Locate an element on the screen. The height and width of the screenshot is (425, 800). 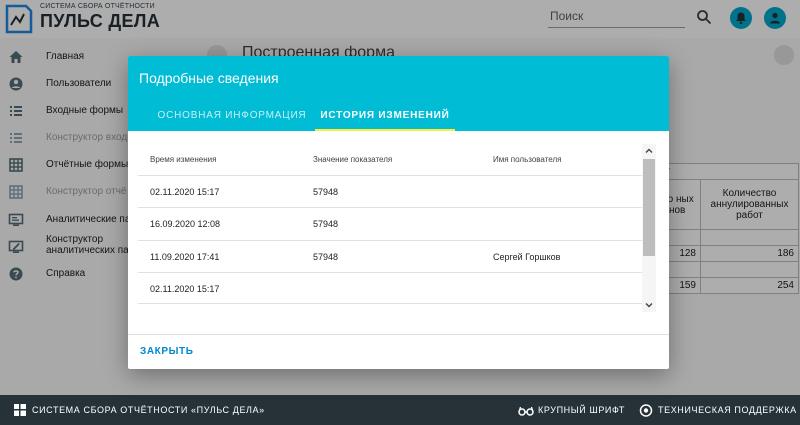
table-row: 02.11.2020 15:17 57948 is located at coordinates (390, 191).